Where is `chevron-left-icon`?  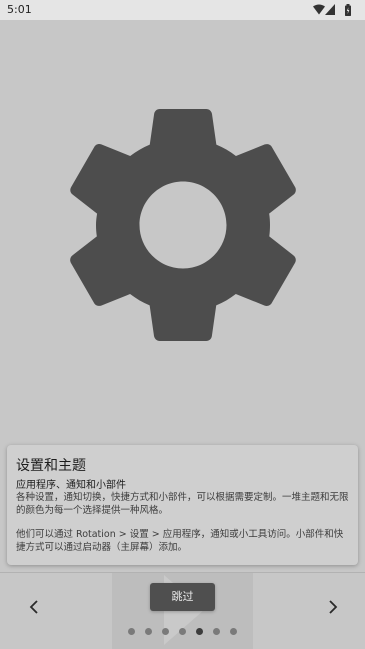 chevron-left-icon is located at coordinates (33, 607).